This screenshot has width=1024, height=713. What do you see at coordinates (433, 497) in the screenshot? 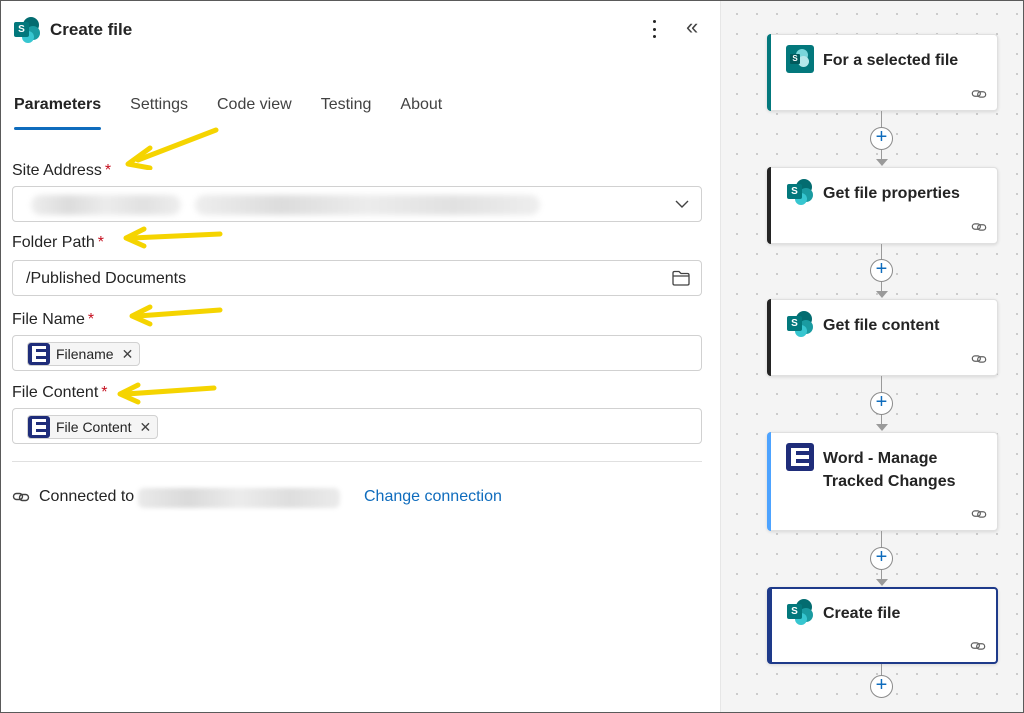
I see `change-connection-link: Change connection` at bounding box center [433, 497].